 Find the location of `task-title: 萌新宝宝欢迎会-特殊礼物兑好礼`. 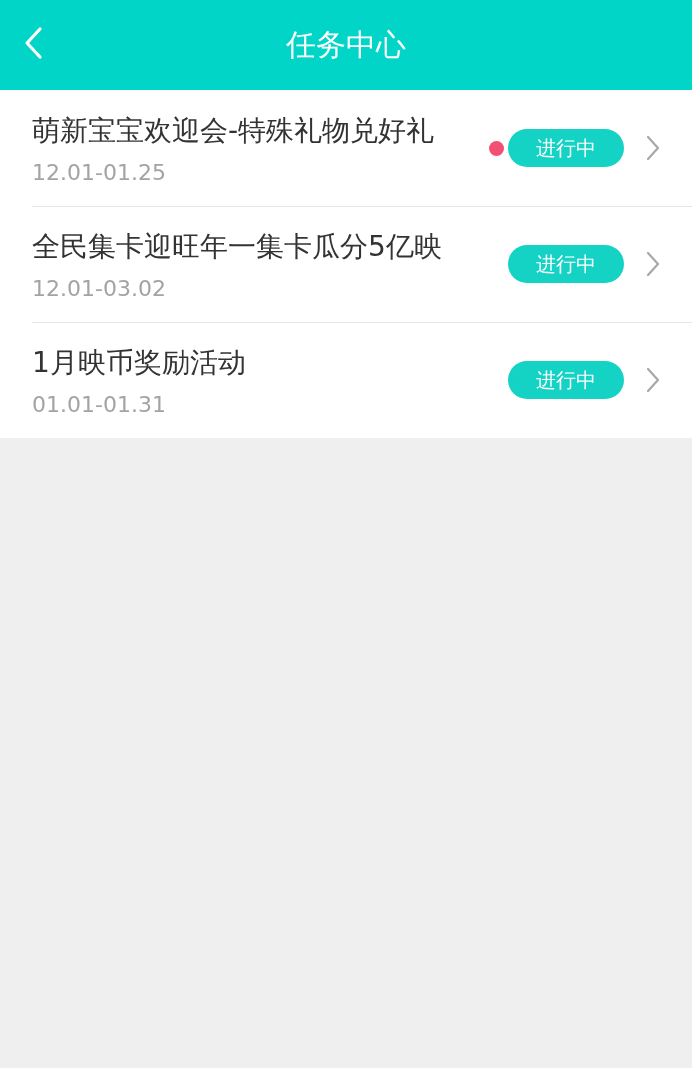

task-title: 萌新宝宝欢迎会-特殊礼物兑好礼 is located at coordinates (260, 130).